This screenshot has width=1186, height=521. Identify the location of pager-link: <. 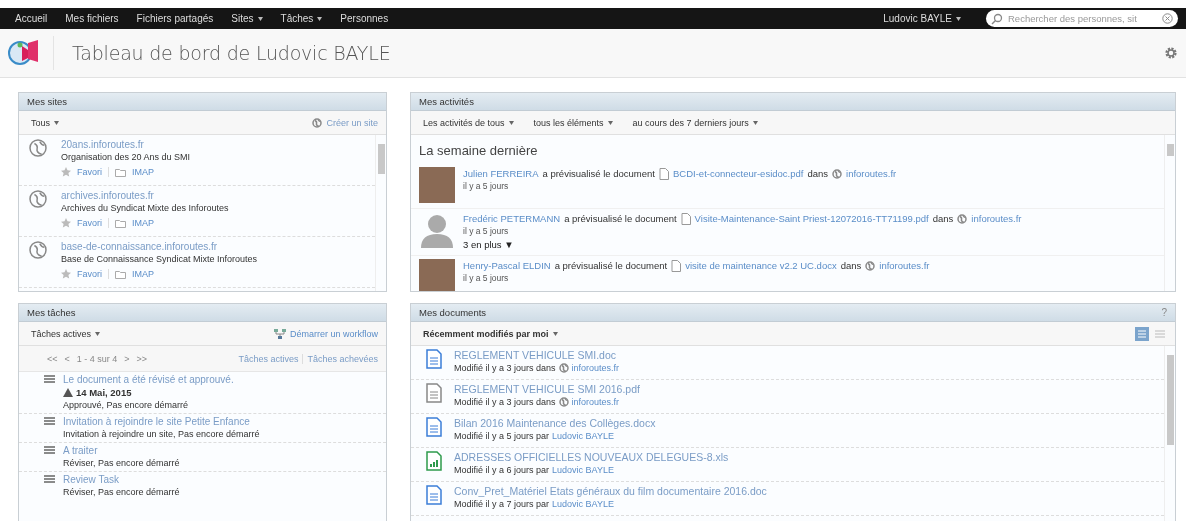
(67, 358).